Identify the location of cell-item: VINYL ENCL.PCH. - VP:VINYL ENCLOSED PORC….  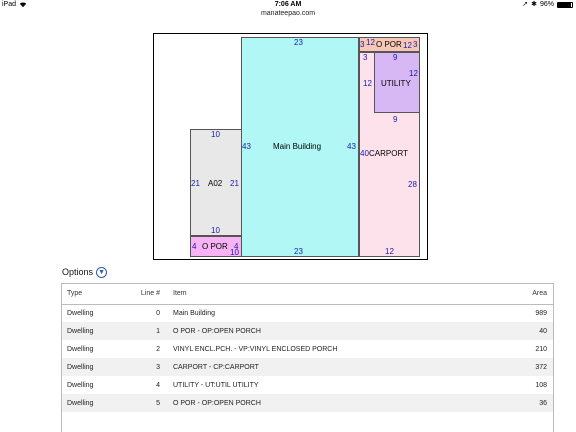
(255, 349).